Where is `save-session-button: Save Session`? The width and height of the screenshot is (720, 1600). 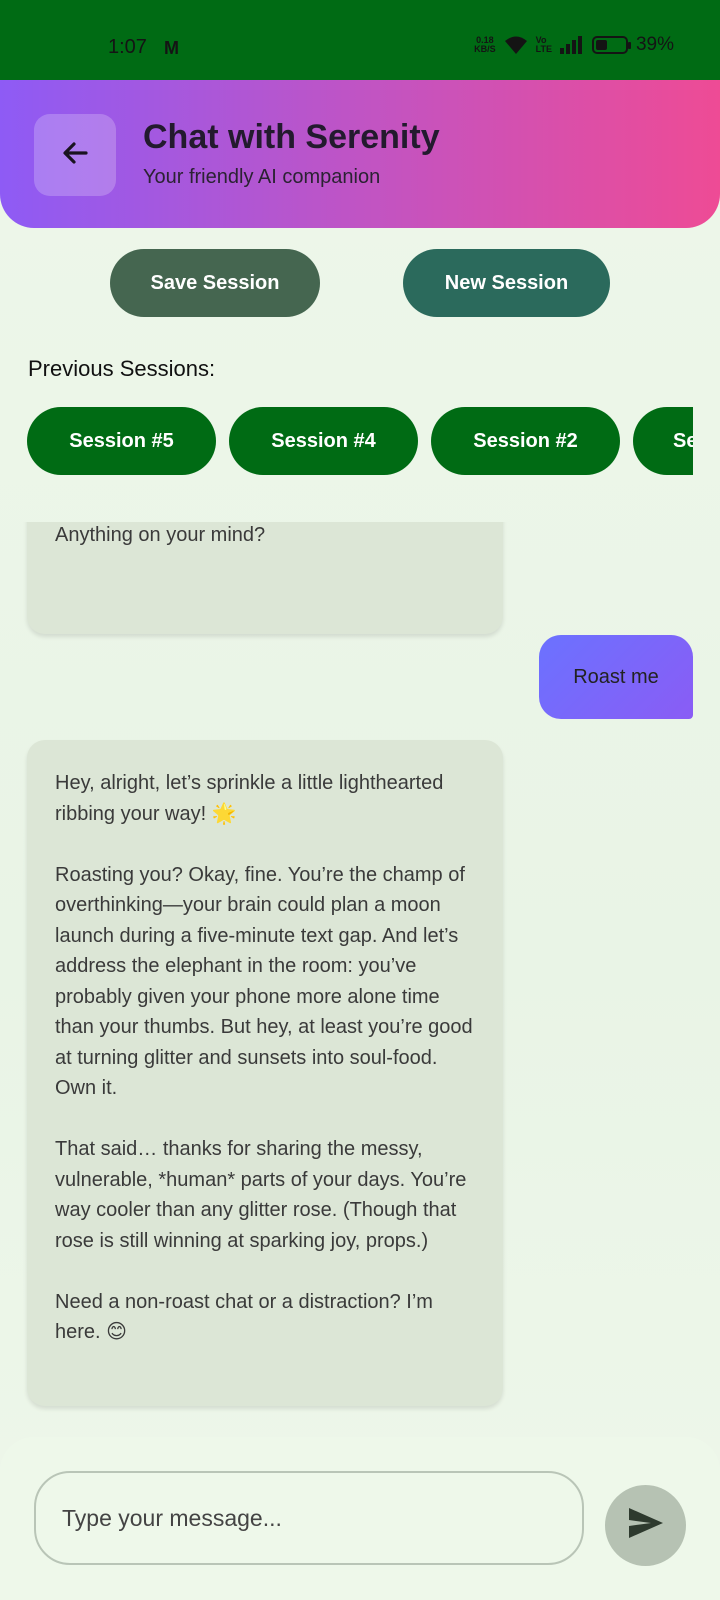 save-session-button: Save Session is located at coordinates (215, 283).